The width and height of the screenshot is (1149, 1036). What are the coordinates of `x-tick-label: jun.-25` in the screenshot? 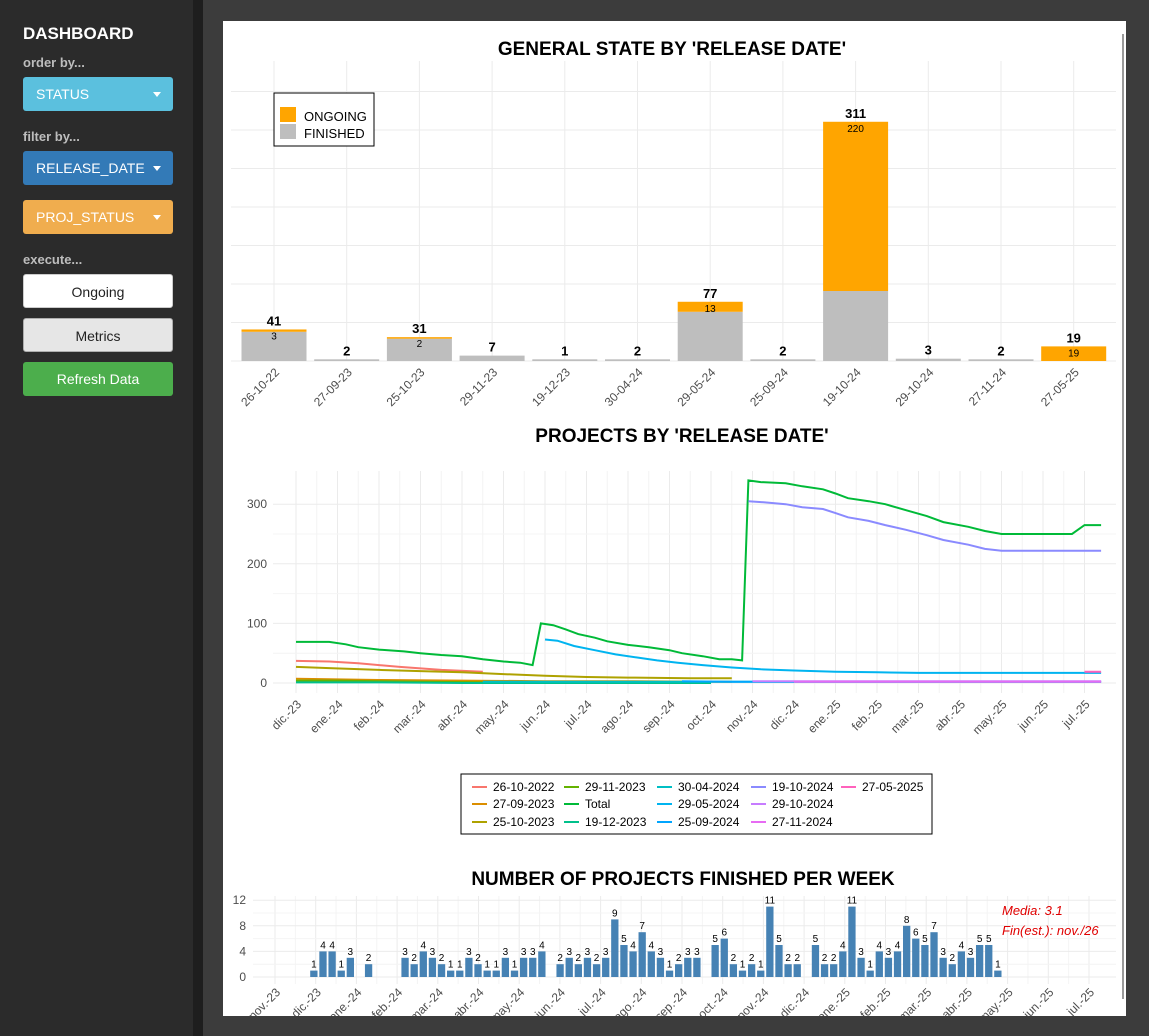 It's located at (1038, 1000).